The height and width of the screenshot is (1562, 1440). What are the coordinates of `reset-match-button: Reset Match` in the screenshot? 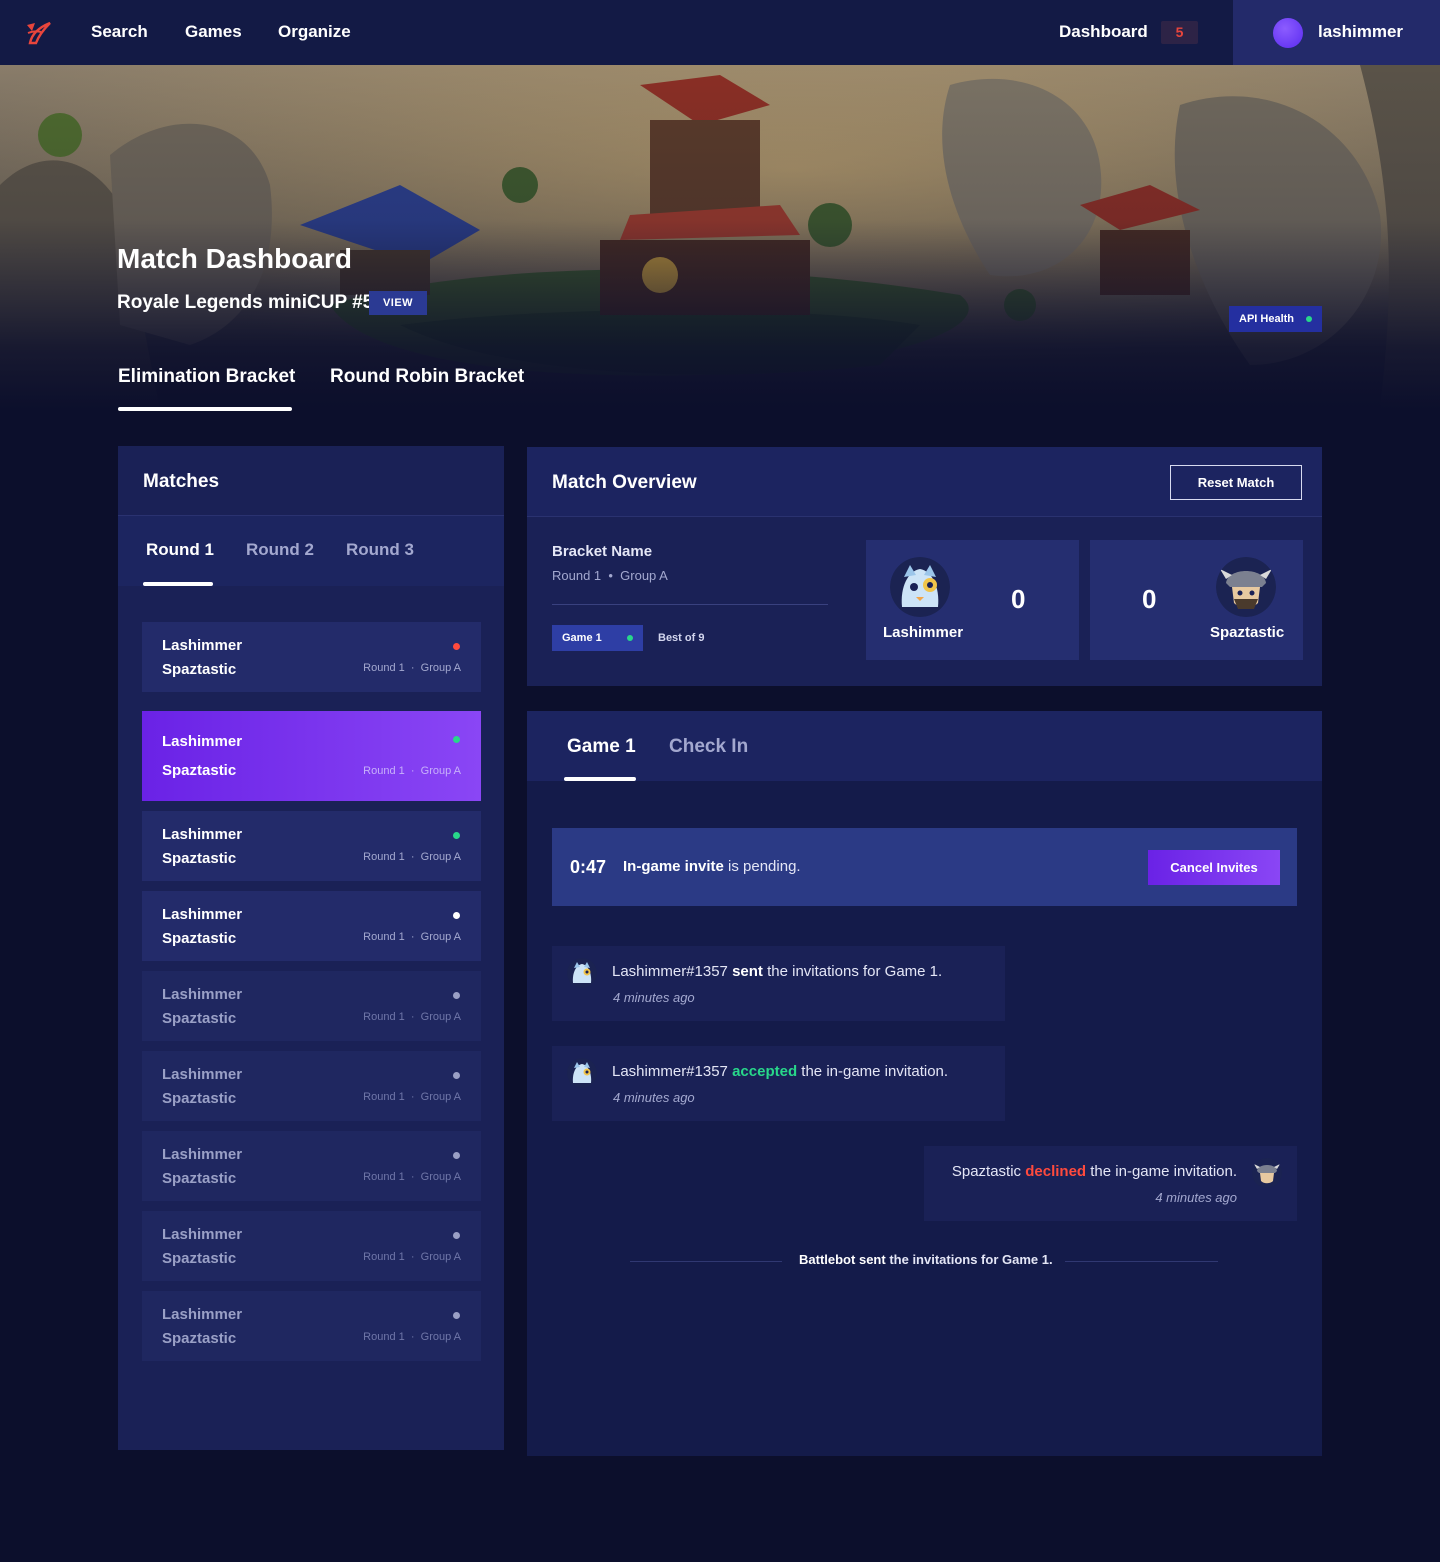 It's located at (1236, 482).